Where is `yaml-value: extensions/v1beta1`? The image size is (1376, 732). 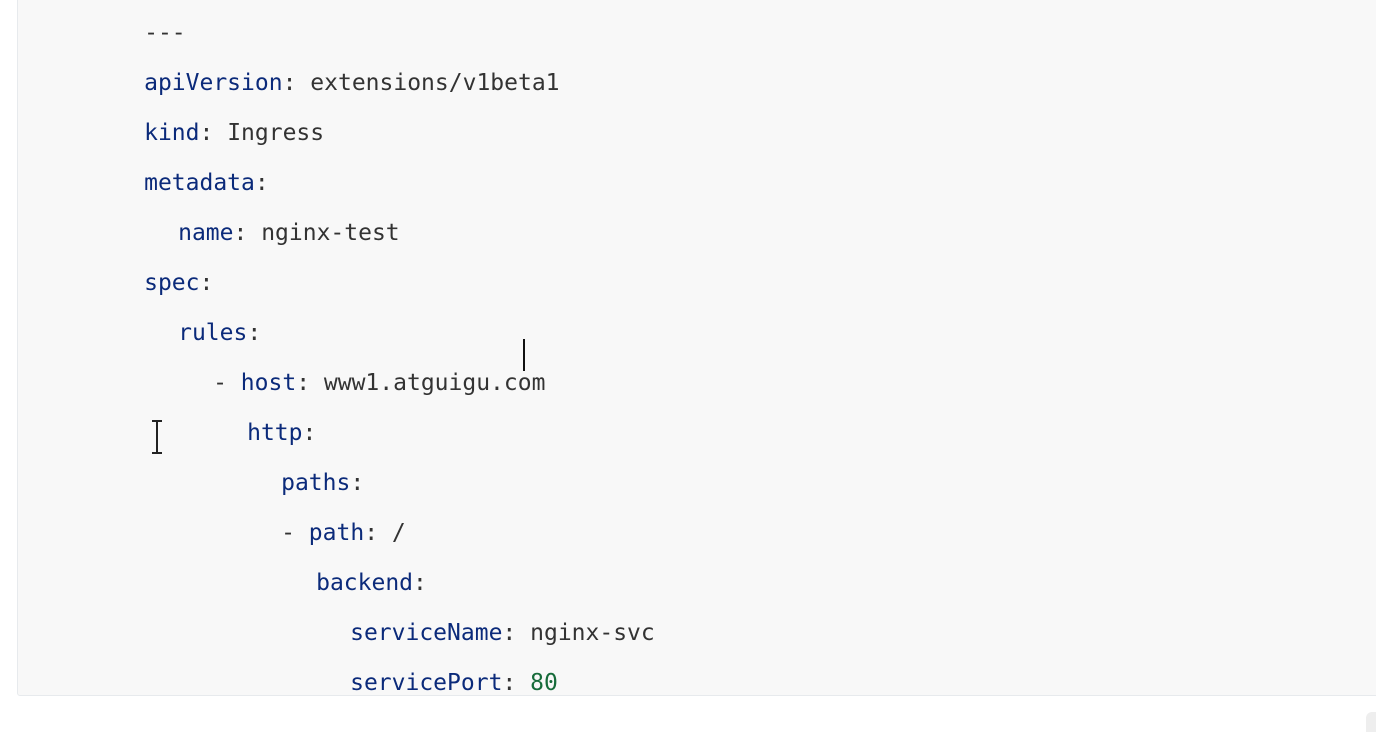 yaml-value: extensions/v1beta1 is located at coordinates (435, 83).